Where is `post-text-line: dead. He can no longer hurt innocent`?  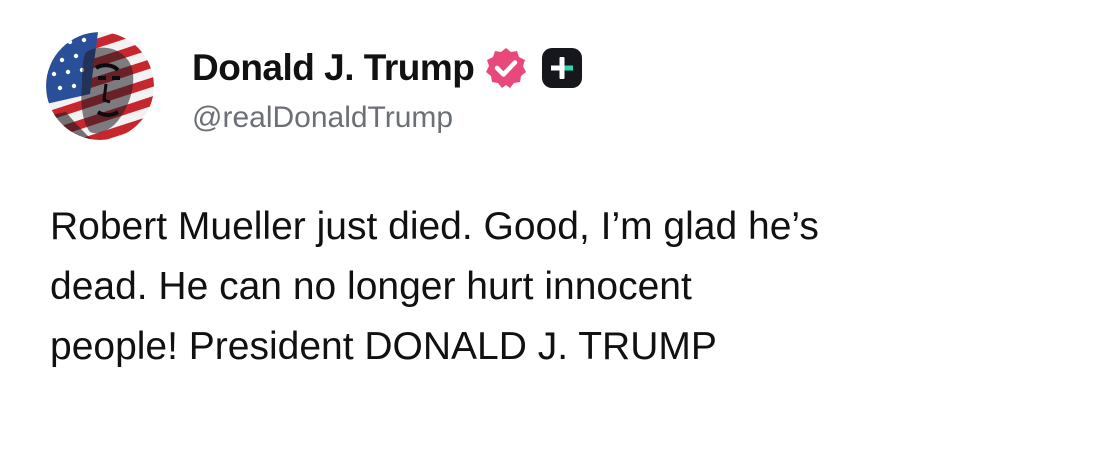 post-text-line: dead. He can no longer hurt innocent is located at coordinates (371, 286).